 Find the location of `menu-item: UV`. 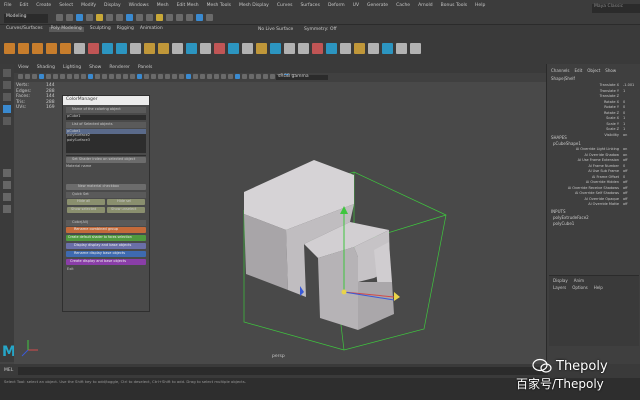

menu-item: UV is located at coordinates (356, 6).